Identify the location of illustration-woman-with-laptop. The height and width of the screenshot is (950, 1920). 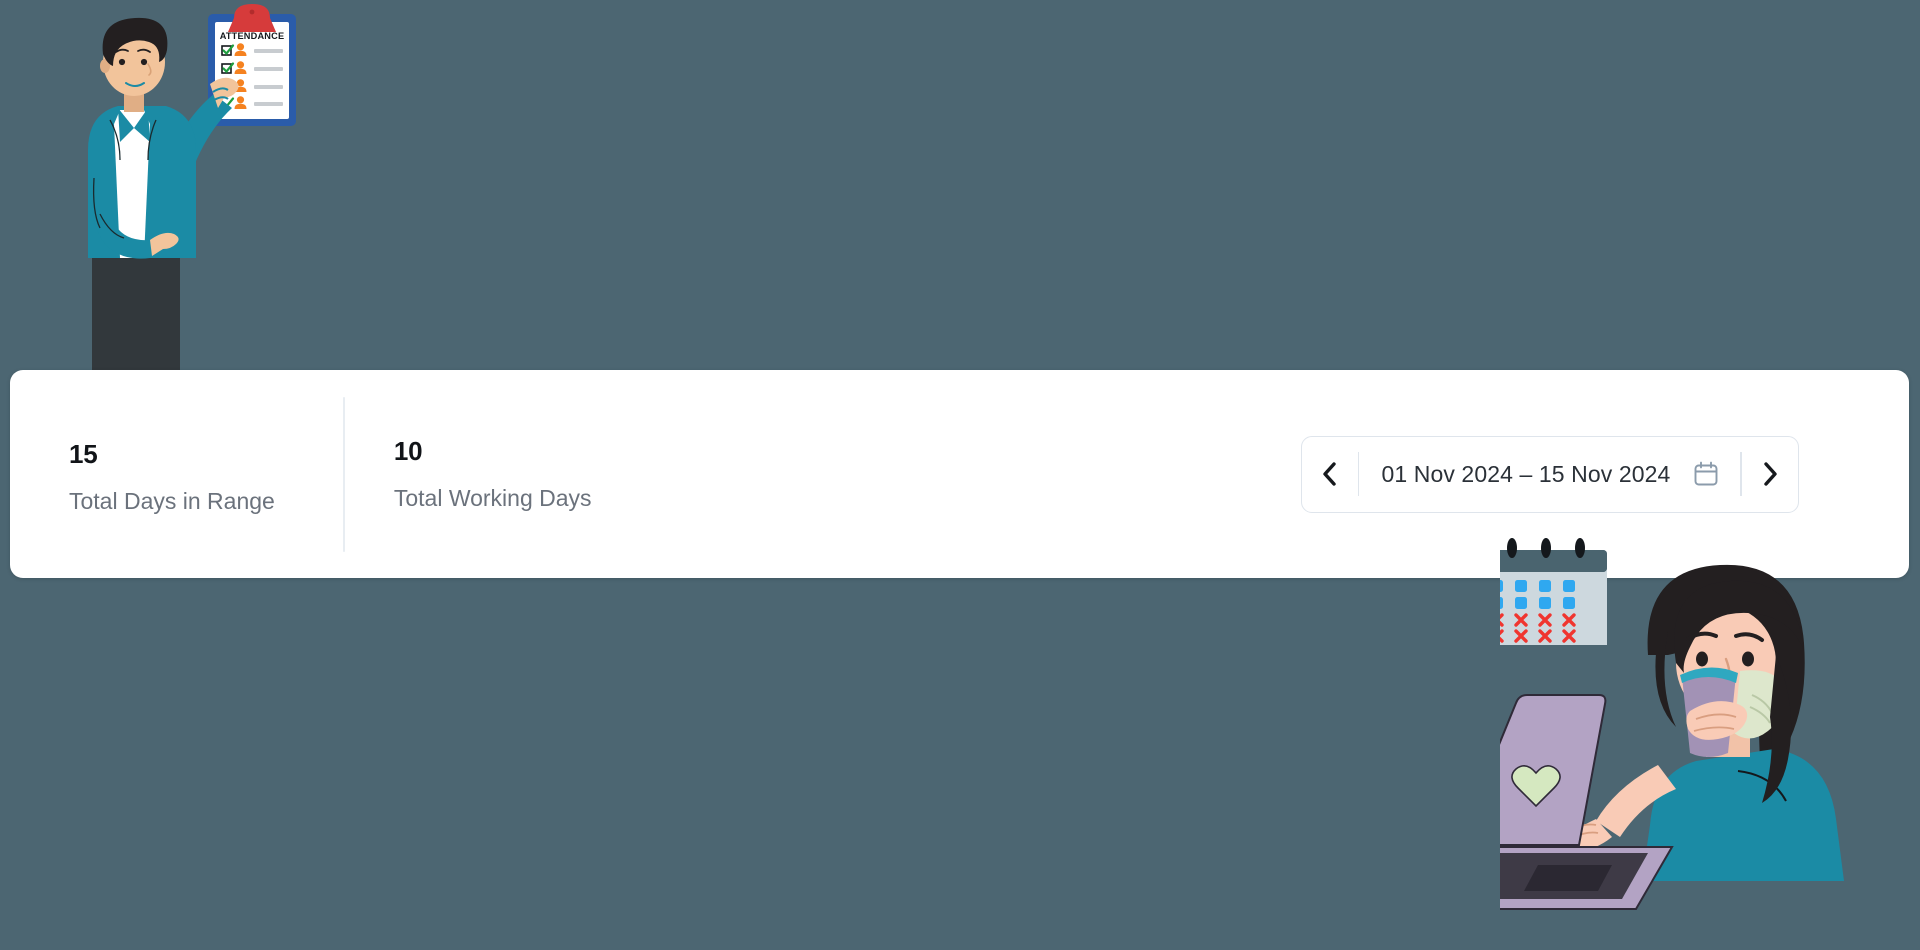
(1669, 742).